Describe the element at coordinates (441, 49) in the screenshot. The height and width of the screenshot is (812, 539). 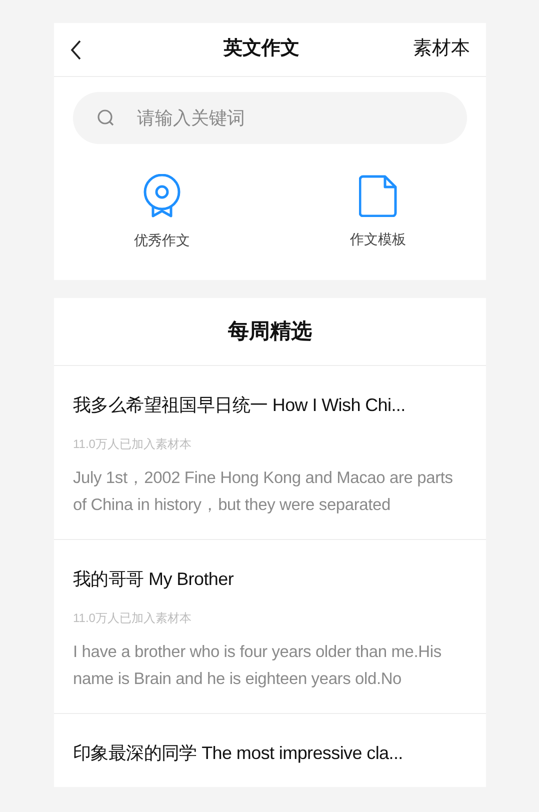
I see `material-book-link: 素材本` at that location.